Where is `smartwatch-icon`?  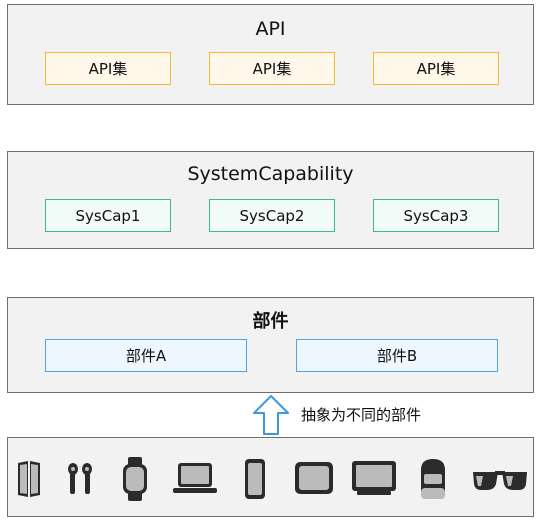 smartwatch-icon is located at coordinates (135, 479).